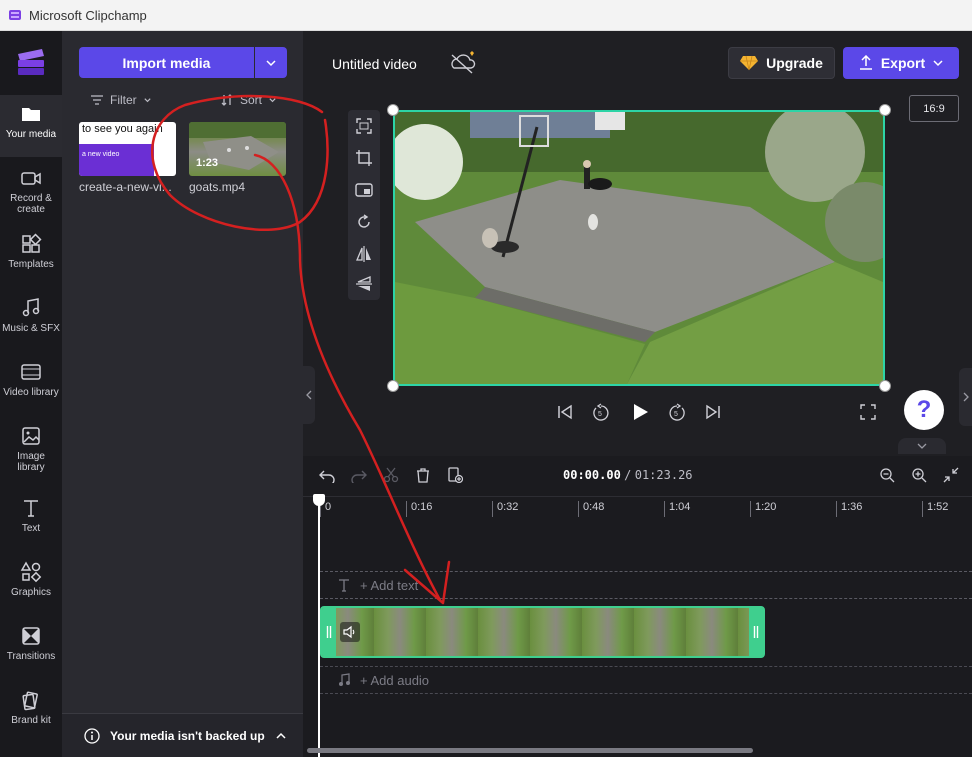 The height and width of the screenshot is (757, 972). What do you see at coordinates (637, 508) in the screenshot?
I see `time-ruler: 0 0:16 0:32 0:48 1:04 1:20 1:36 1:52` at bounding box center [637, 508].